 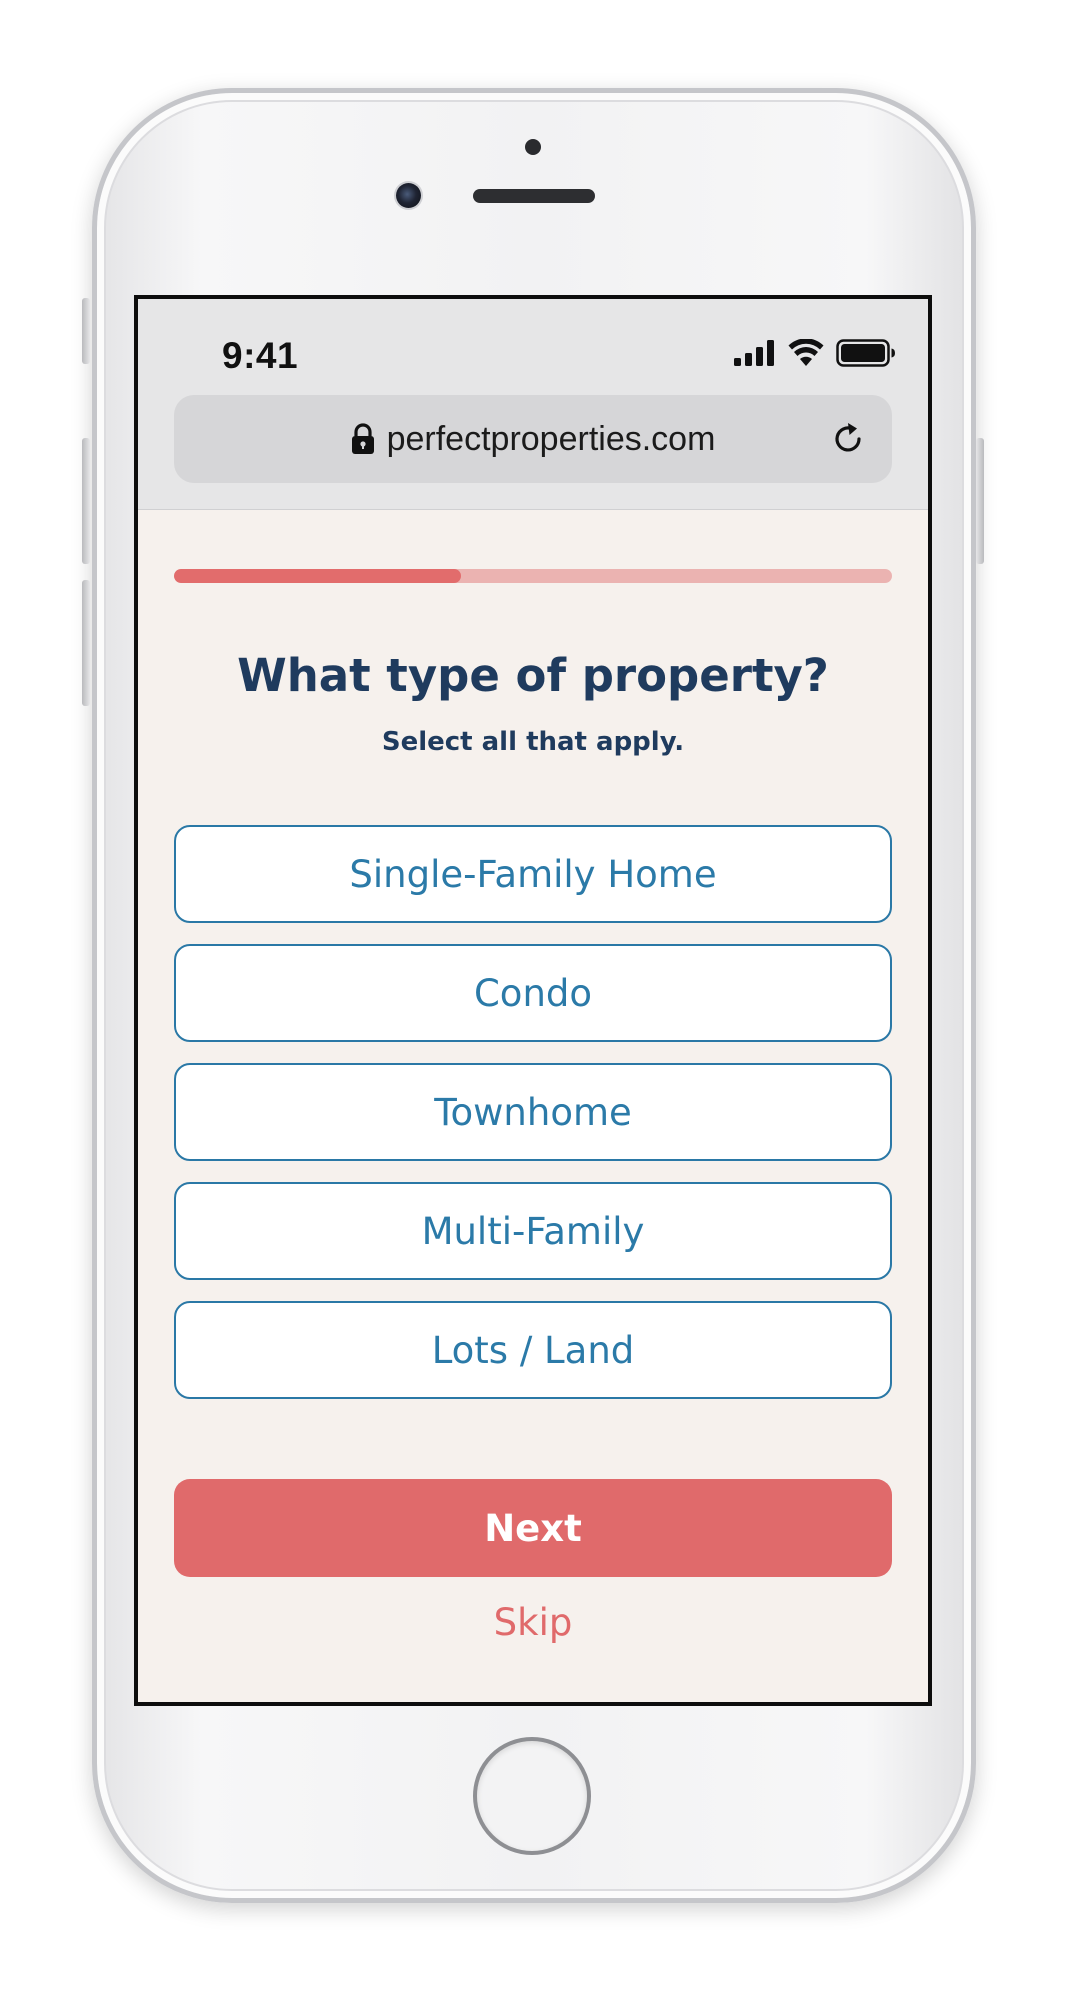 I want to click on skip-link: Skip, so click(x=533, y=1622).